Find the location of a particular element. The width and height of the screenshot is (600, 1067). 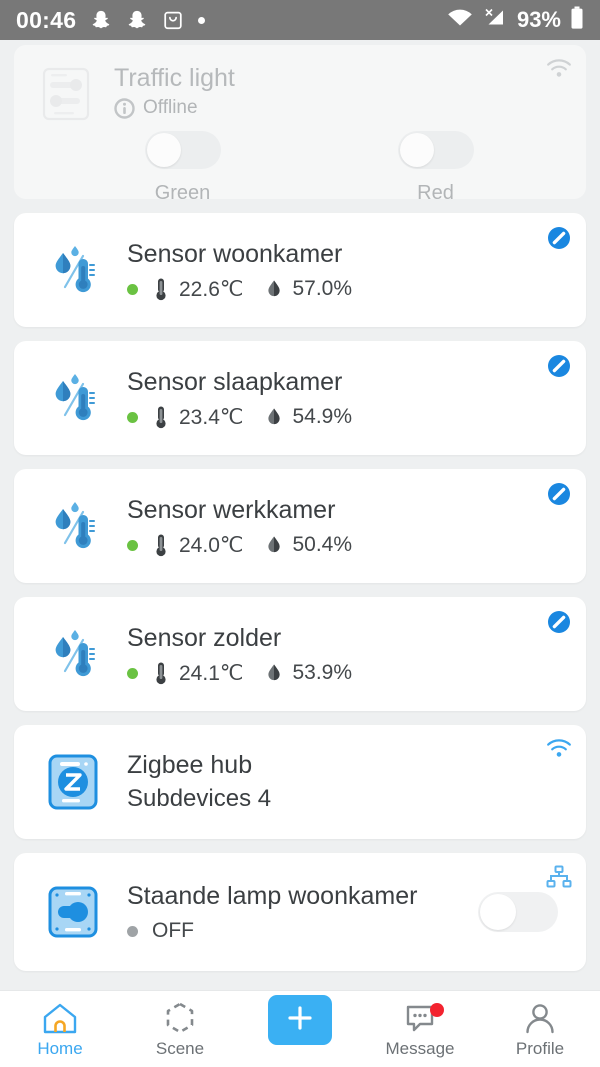

metric-temperature: 23.4℃ is located at coordinates (197, 417).